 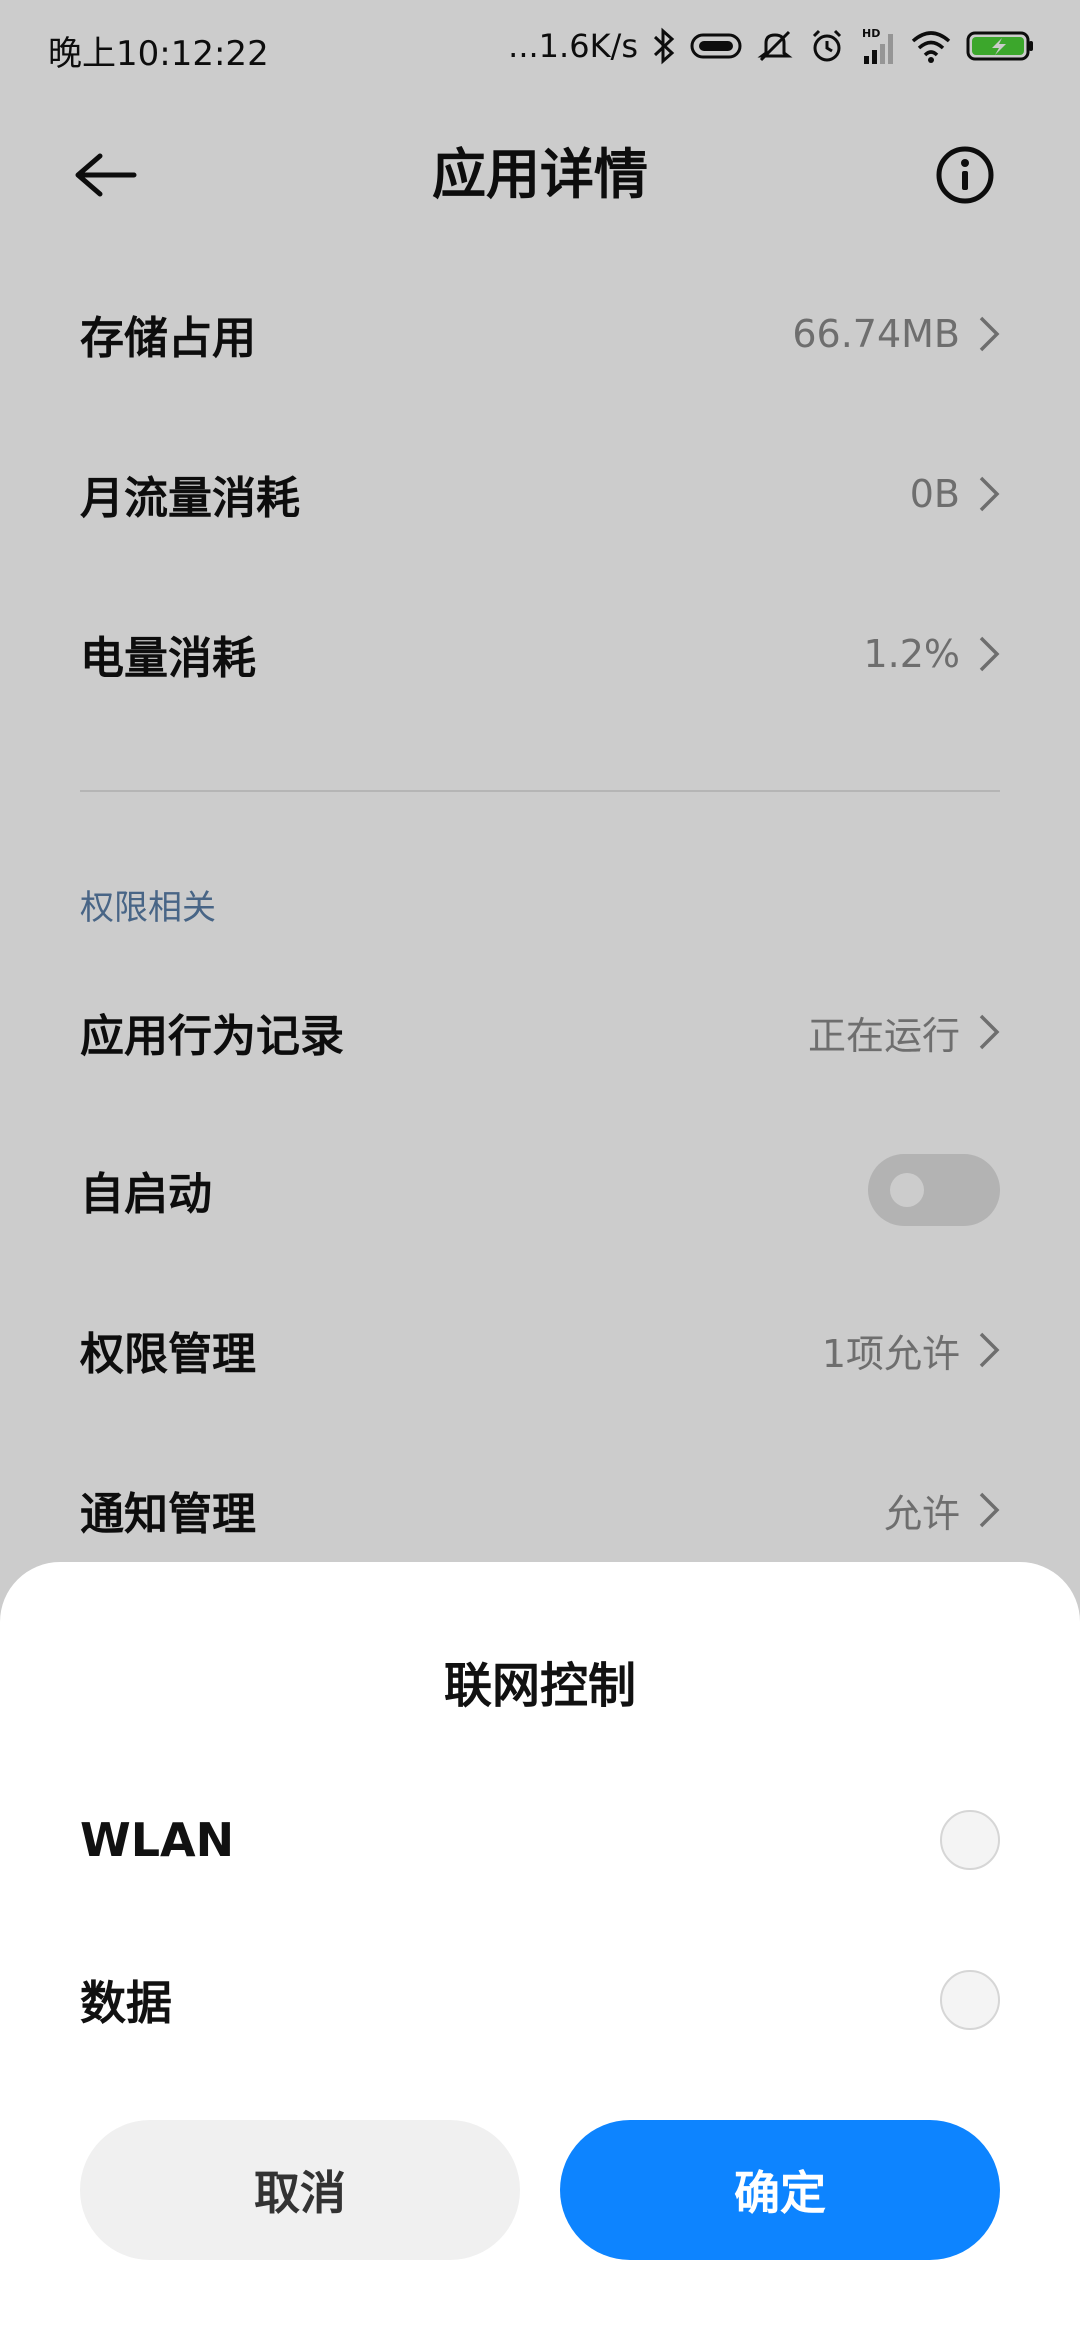 What do you see at coordinates (126, 2003) in the screenshot?
I see `data-option-label: 数据` at bounding box center [126, 2003].